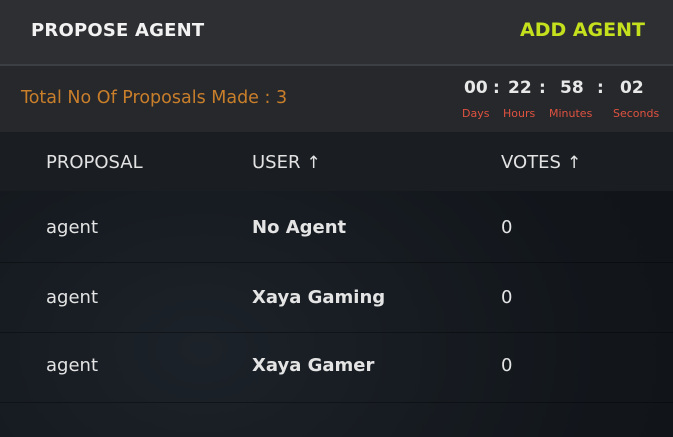  Describe the element at coordinates (520, 88) in the screenshot. I see `timer-hours: 22` at that location.